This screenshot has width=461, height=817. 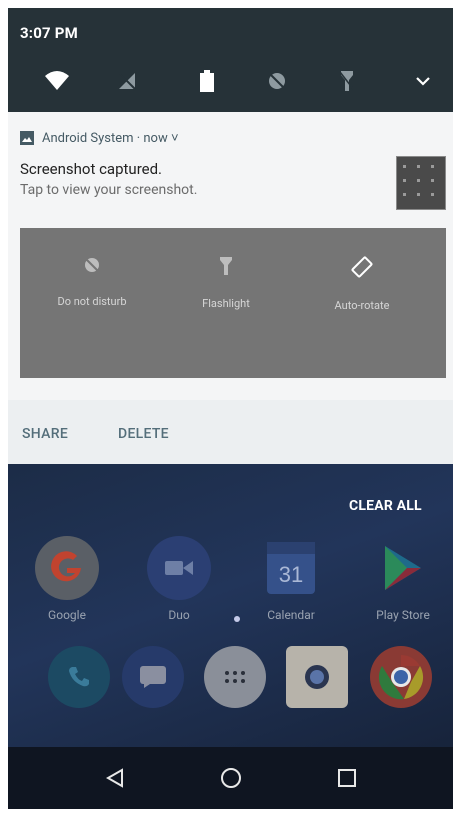 I want to click on navigation-bar, so click(x=230, y=778).